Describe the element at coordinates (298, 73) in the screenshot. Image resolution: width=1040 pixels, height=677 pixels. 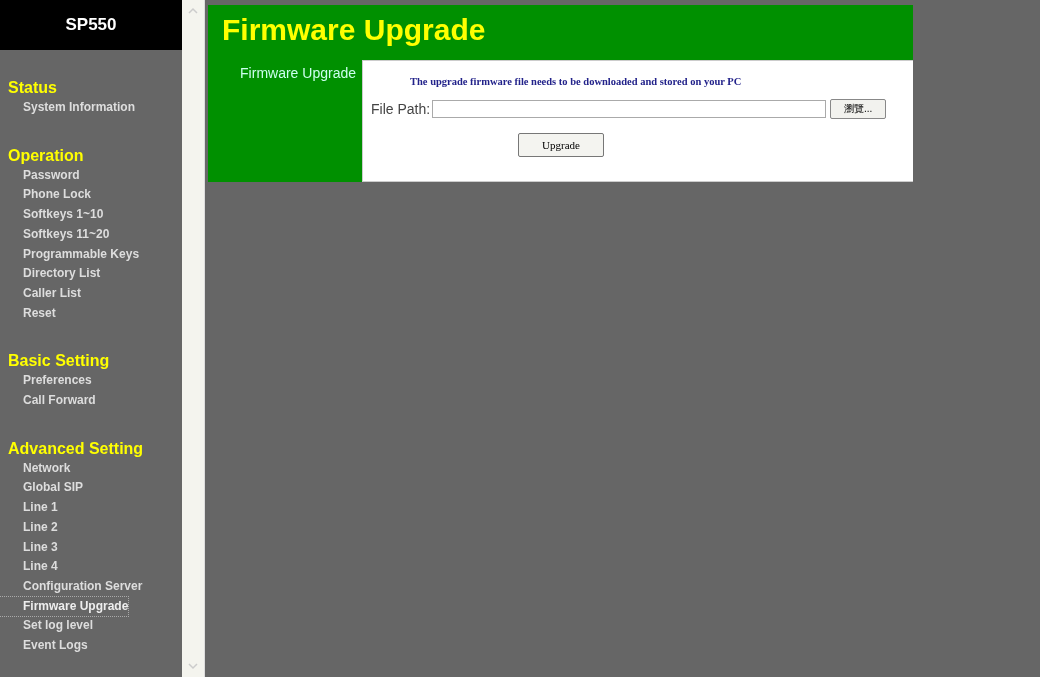
I see `section-label: Firmware Upgrade` at that location.